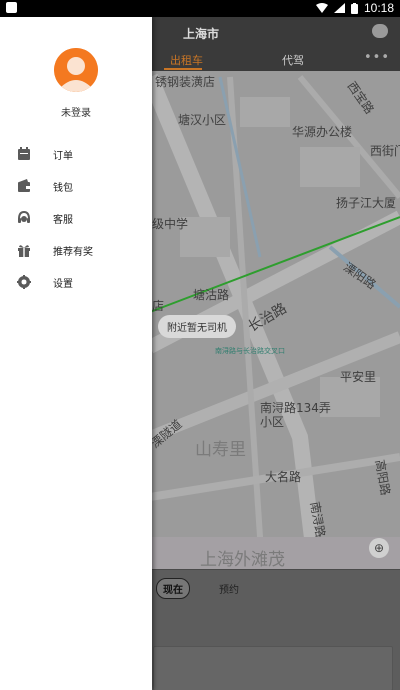  I want to click on map-label: 南浔路134弄小区, so click(295, 415).